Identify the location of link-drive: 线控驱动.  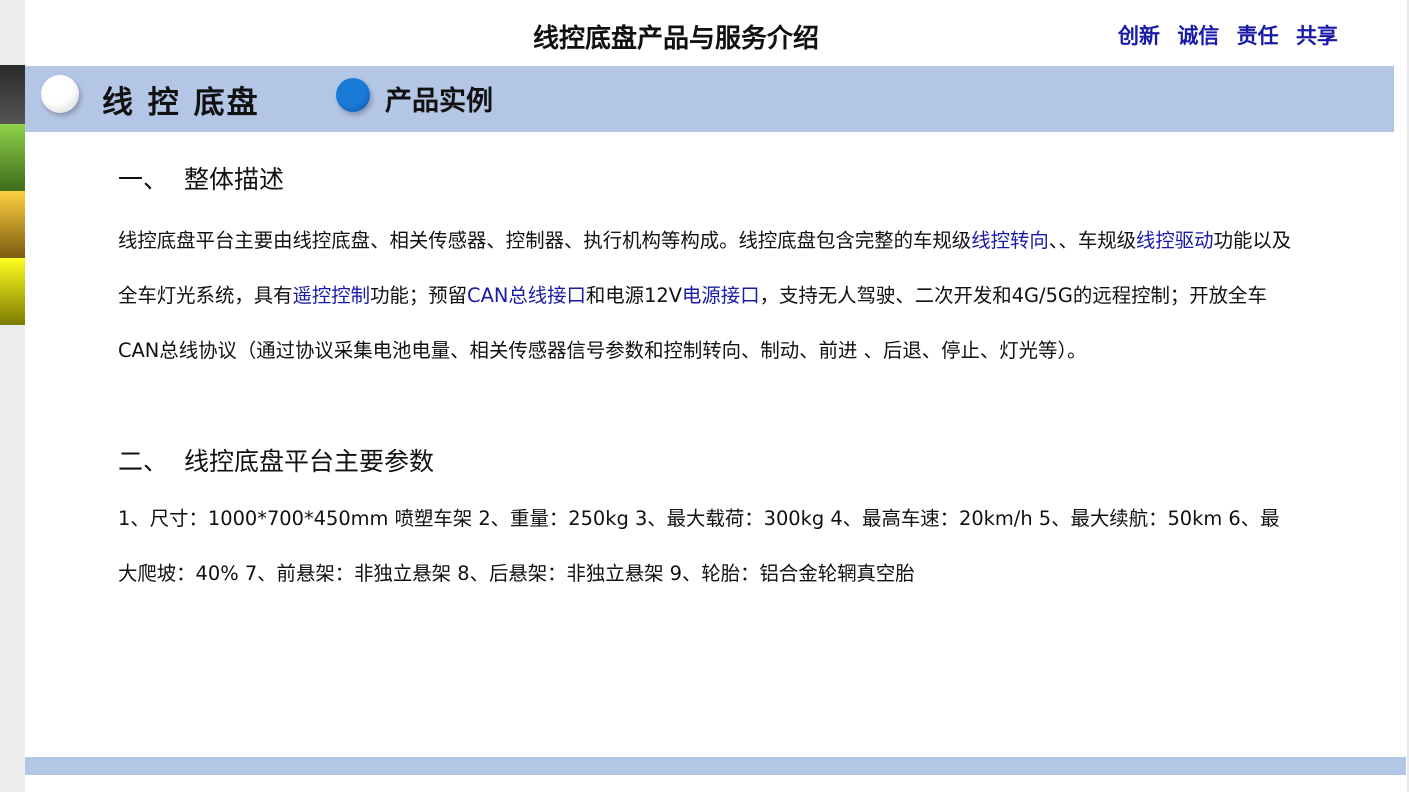
(1175, 240).